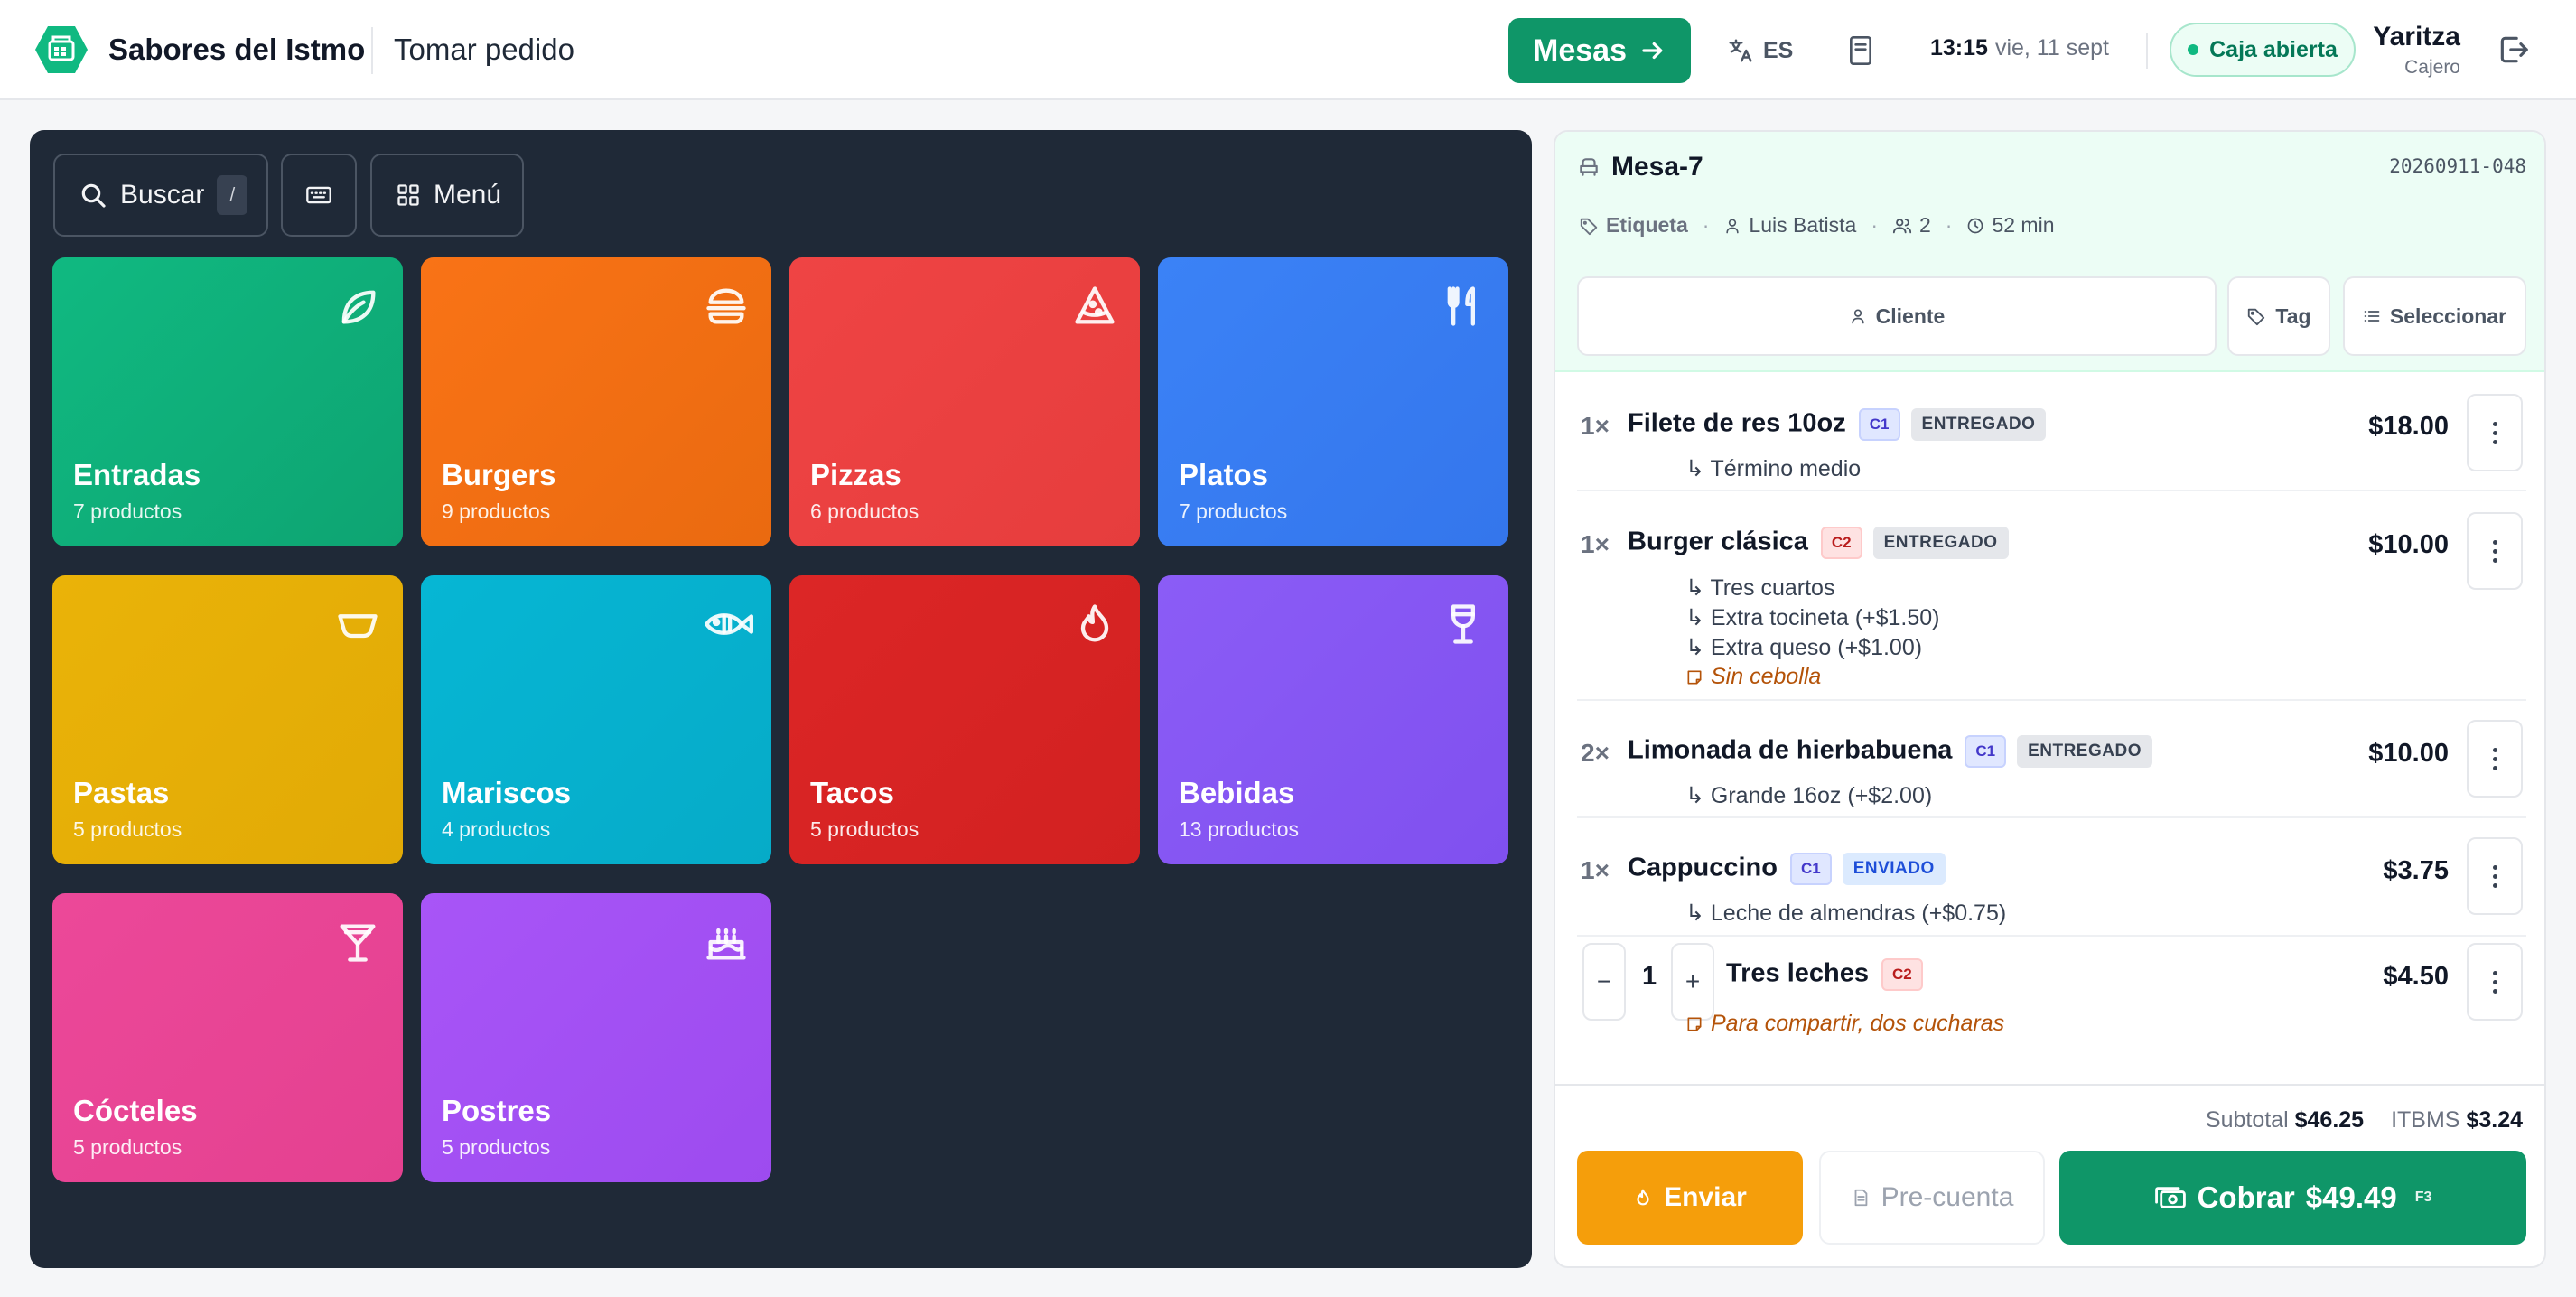 The image size is (2576, 1297). Describe the element at coordinates (2278, 316) in the screenshot. I see `tag-button: Tag` at that location.